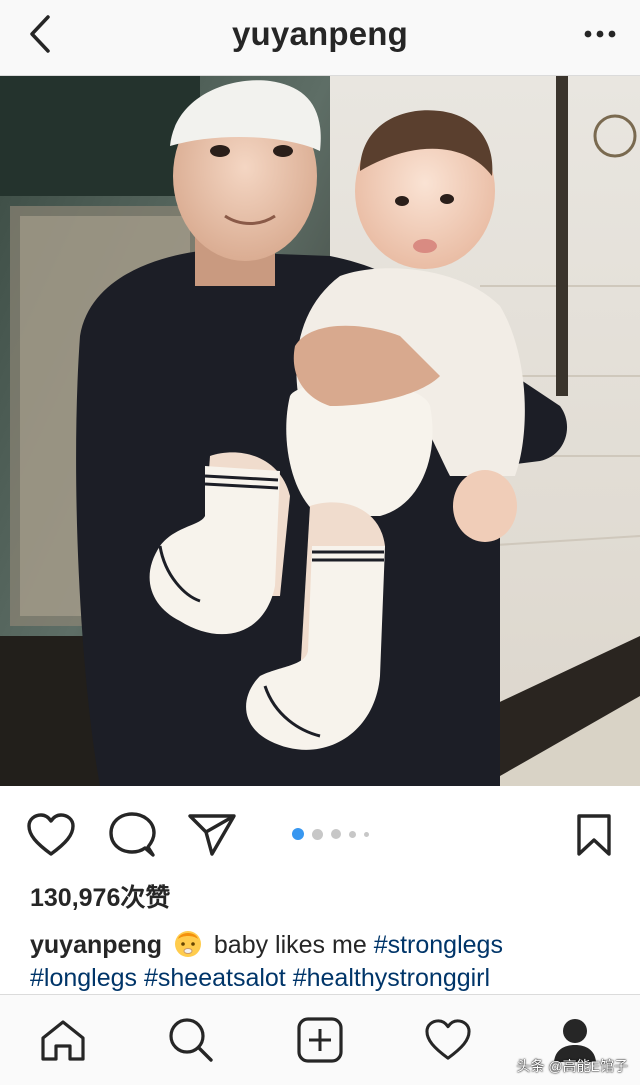 This screenshot has height=1085, width=640. I want to click on comment-button, so click(132, 835).